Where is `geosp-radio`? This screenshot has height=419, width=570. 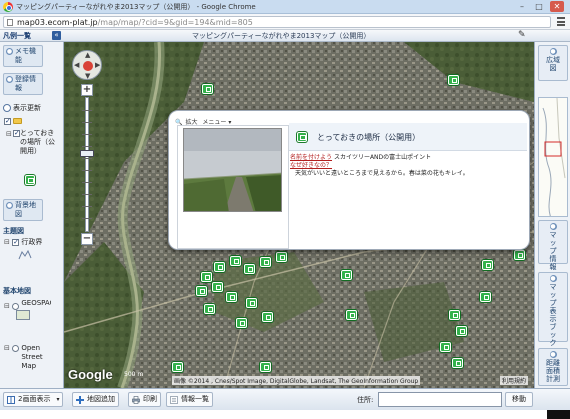 geosp-radio is located at coordinates (16, 306).